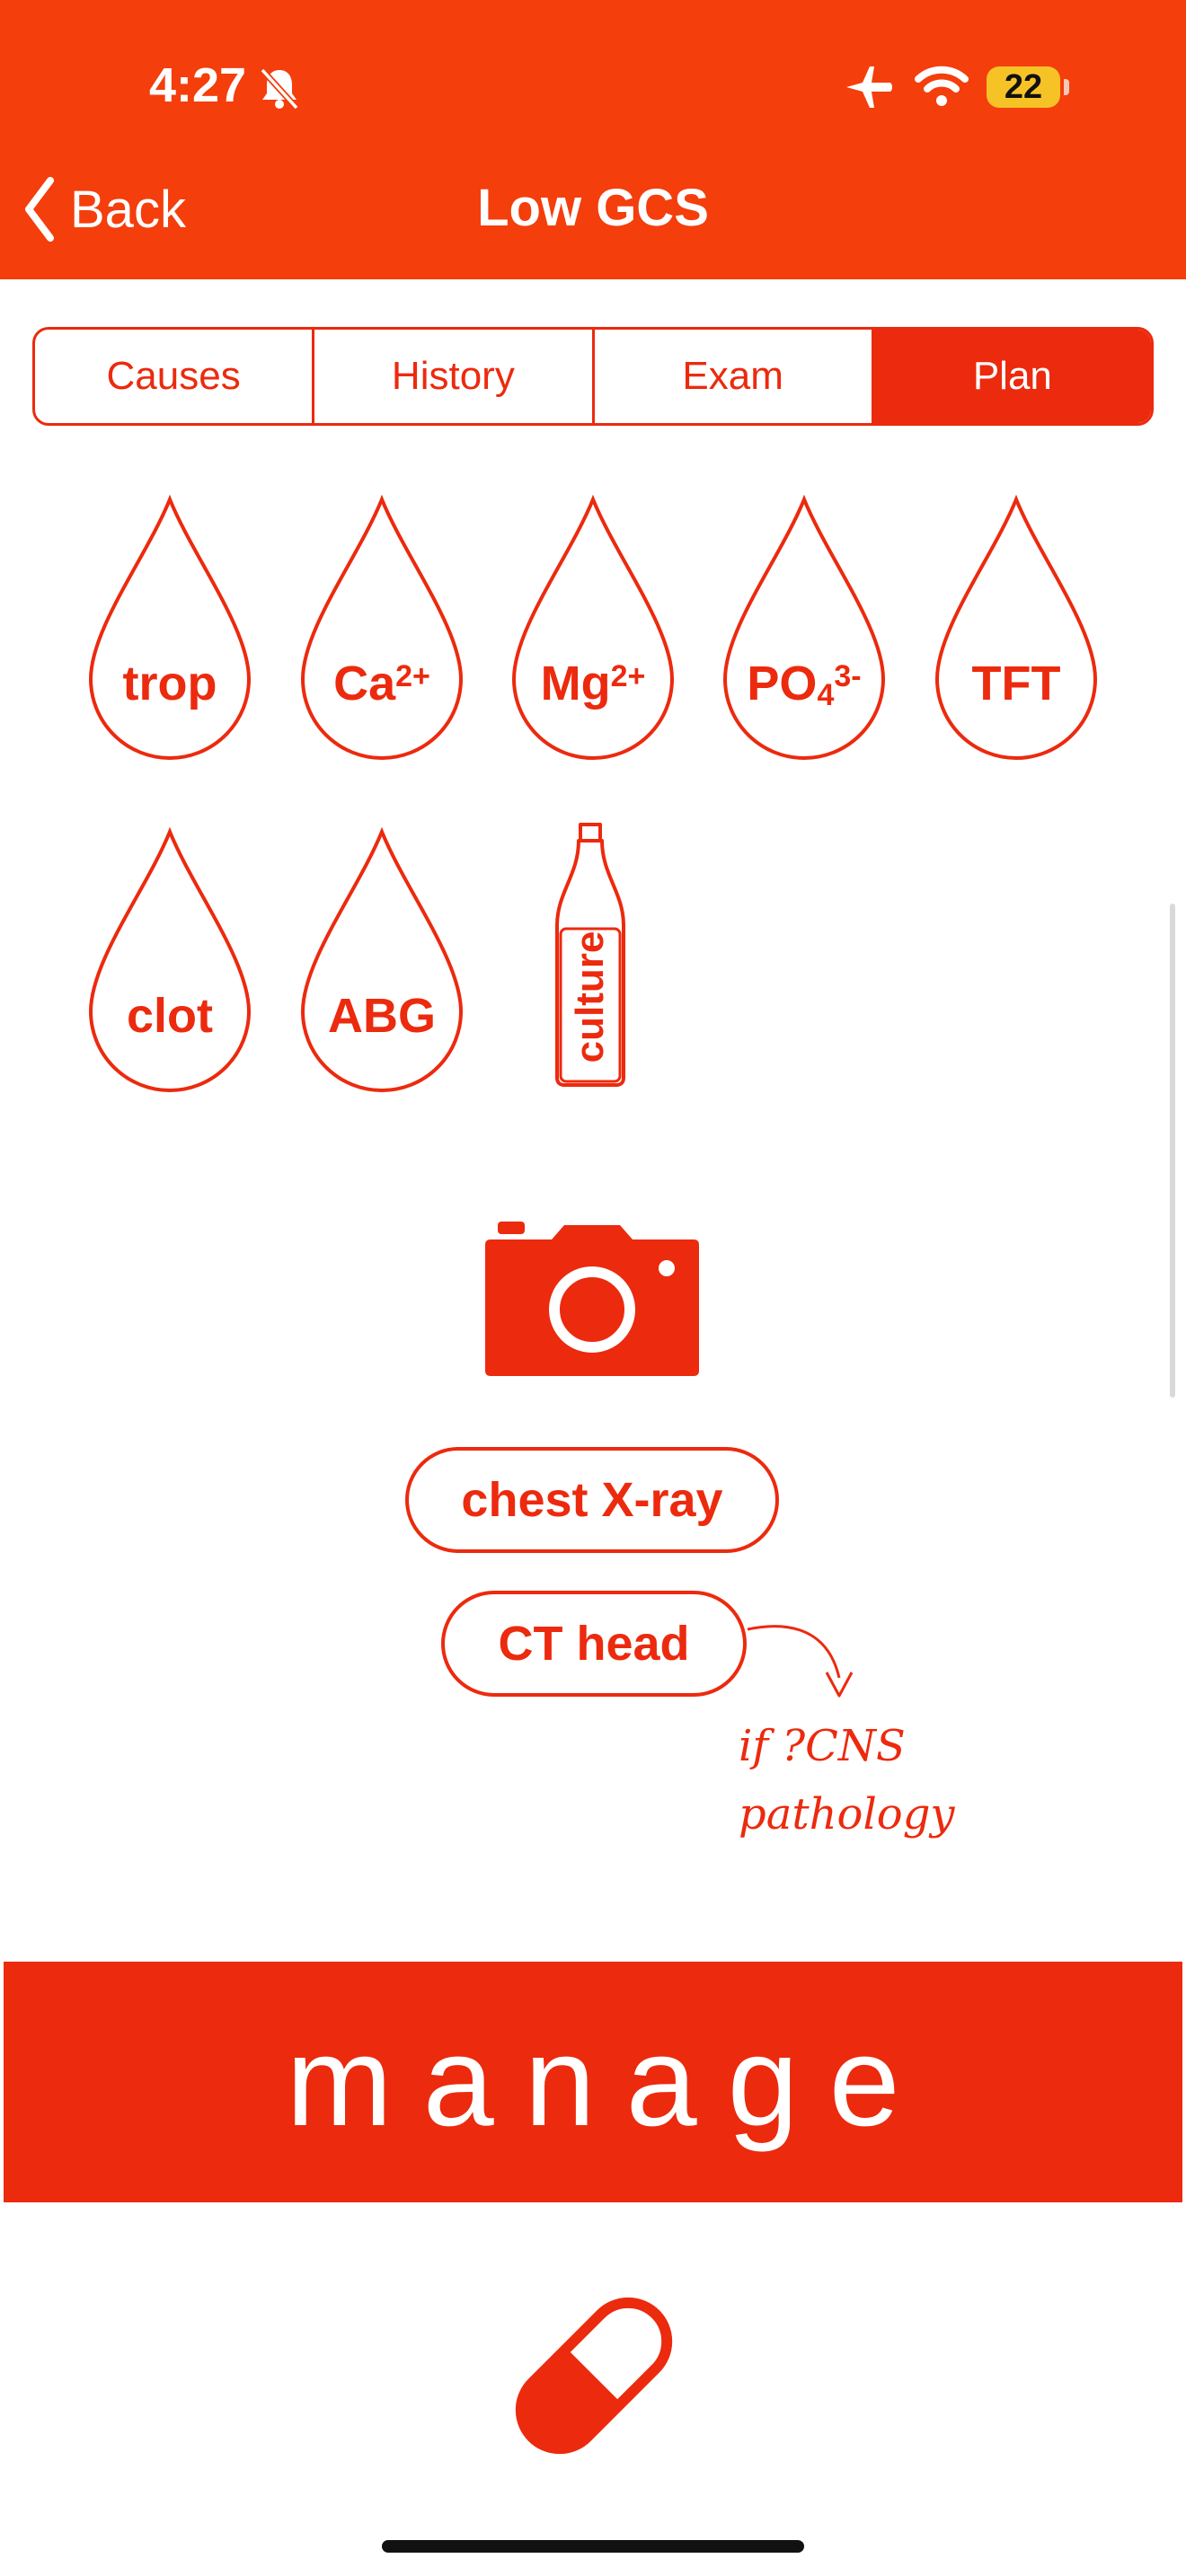 The width and height of the screenshot is (1186, 2576). What do you see at coordinates (593, 139) in the screenshot?
I see `navigation-header: 4:27 22 Back Low GCS` at bounding box center [593, 139].